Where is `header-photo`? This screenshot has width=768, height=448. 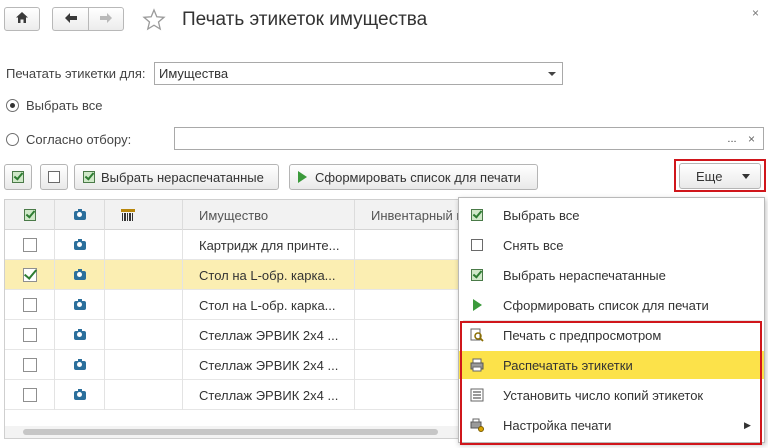
header-photo is located at coordinates (80, 215).